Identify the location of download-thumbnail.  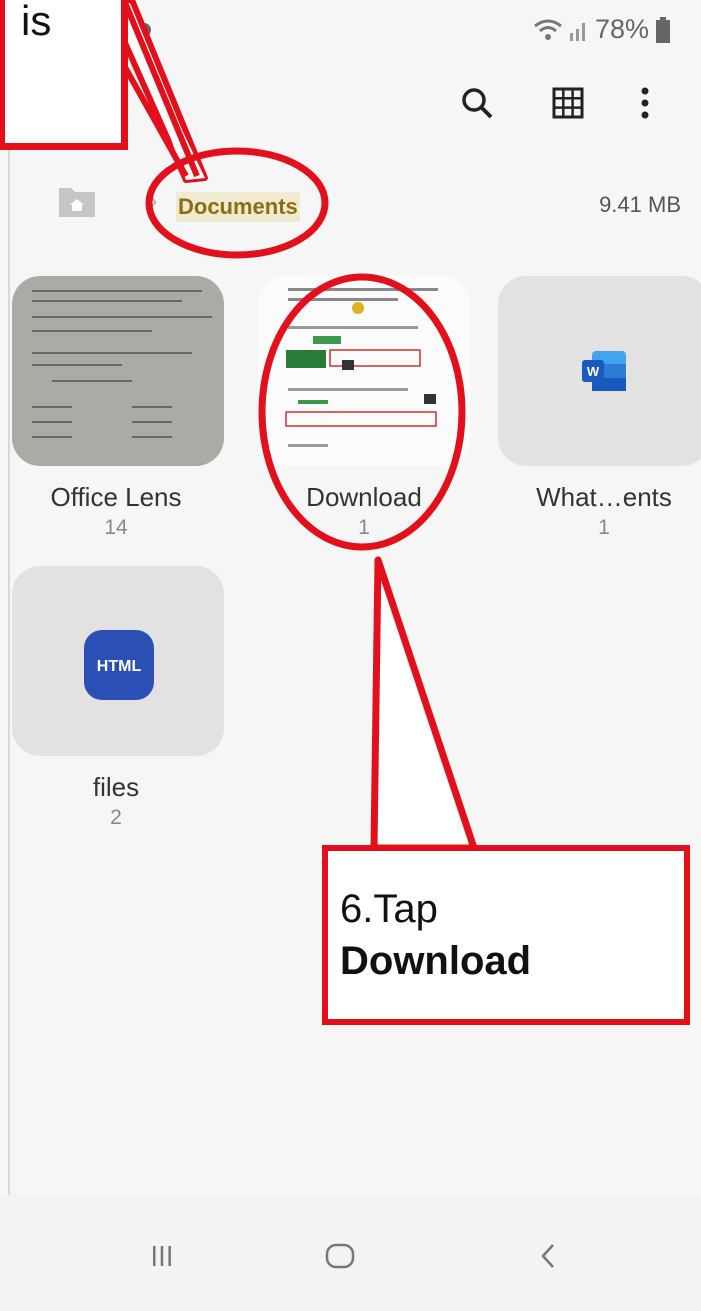
(361, 367).